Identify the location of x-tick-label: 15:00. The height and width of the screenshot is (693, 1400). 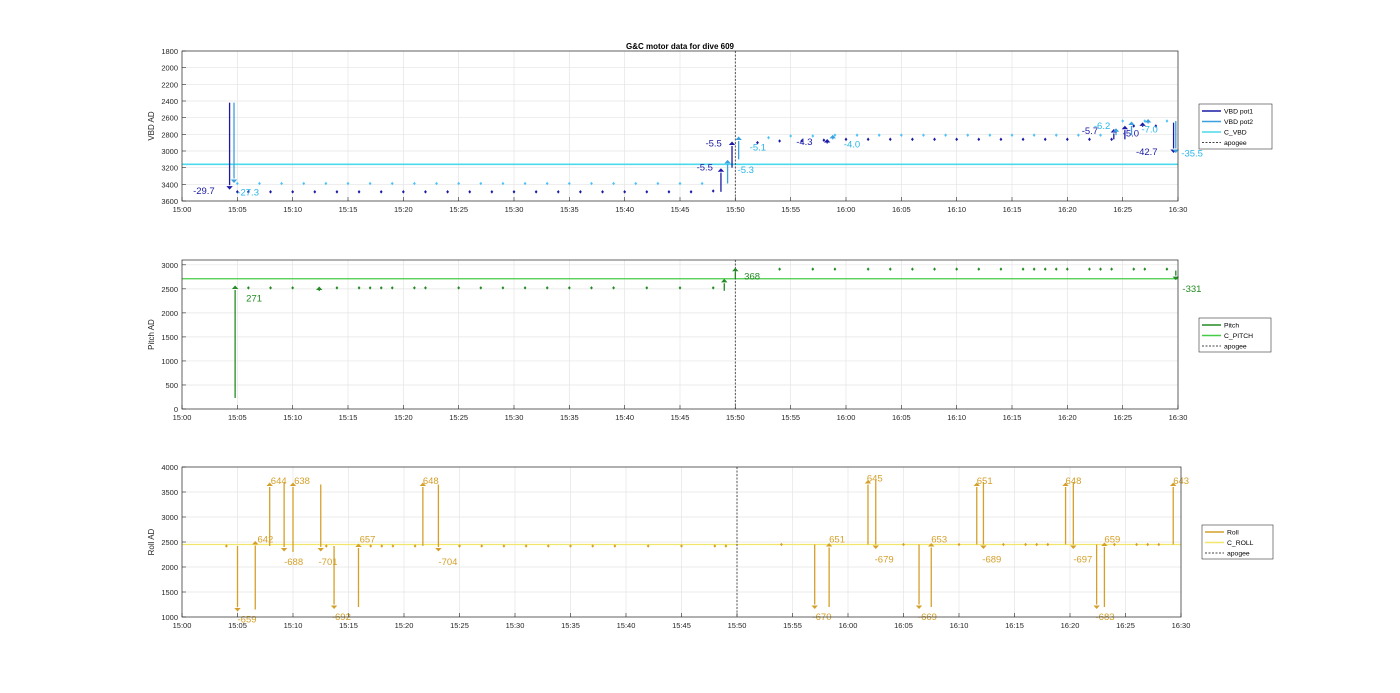
(182, 209).